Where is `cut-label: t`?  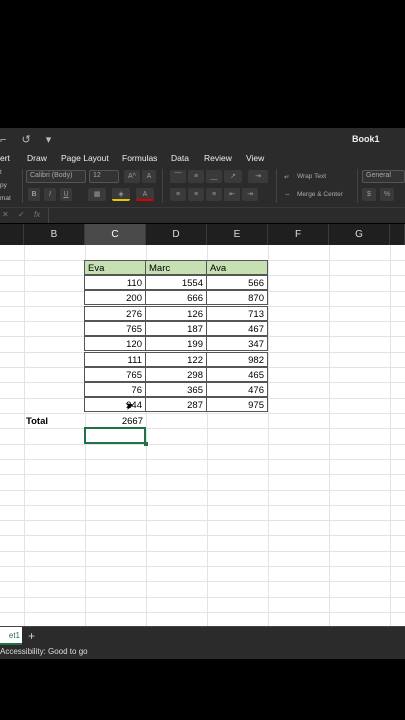
cut-label: t is located at coordinates (1, 172).